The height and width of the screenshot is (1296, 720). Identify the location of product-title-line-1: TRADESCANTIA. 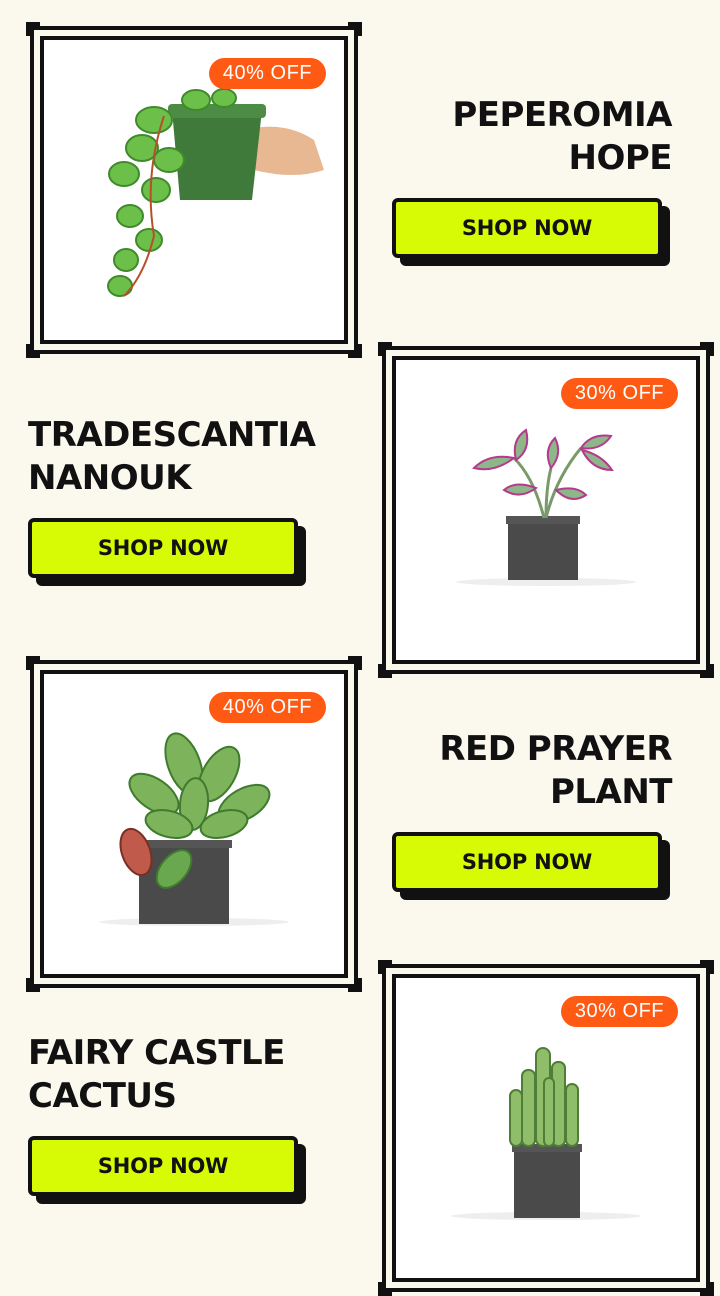
(172, 435).